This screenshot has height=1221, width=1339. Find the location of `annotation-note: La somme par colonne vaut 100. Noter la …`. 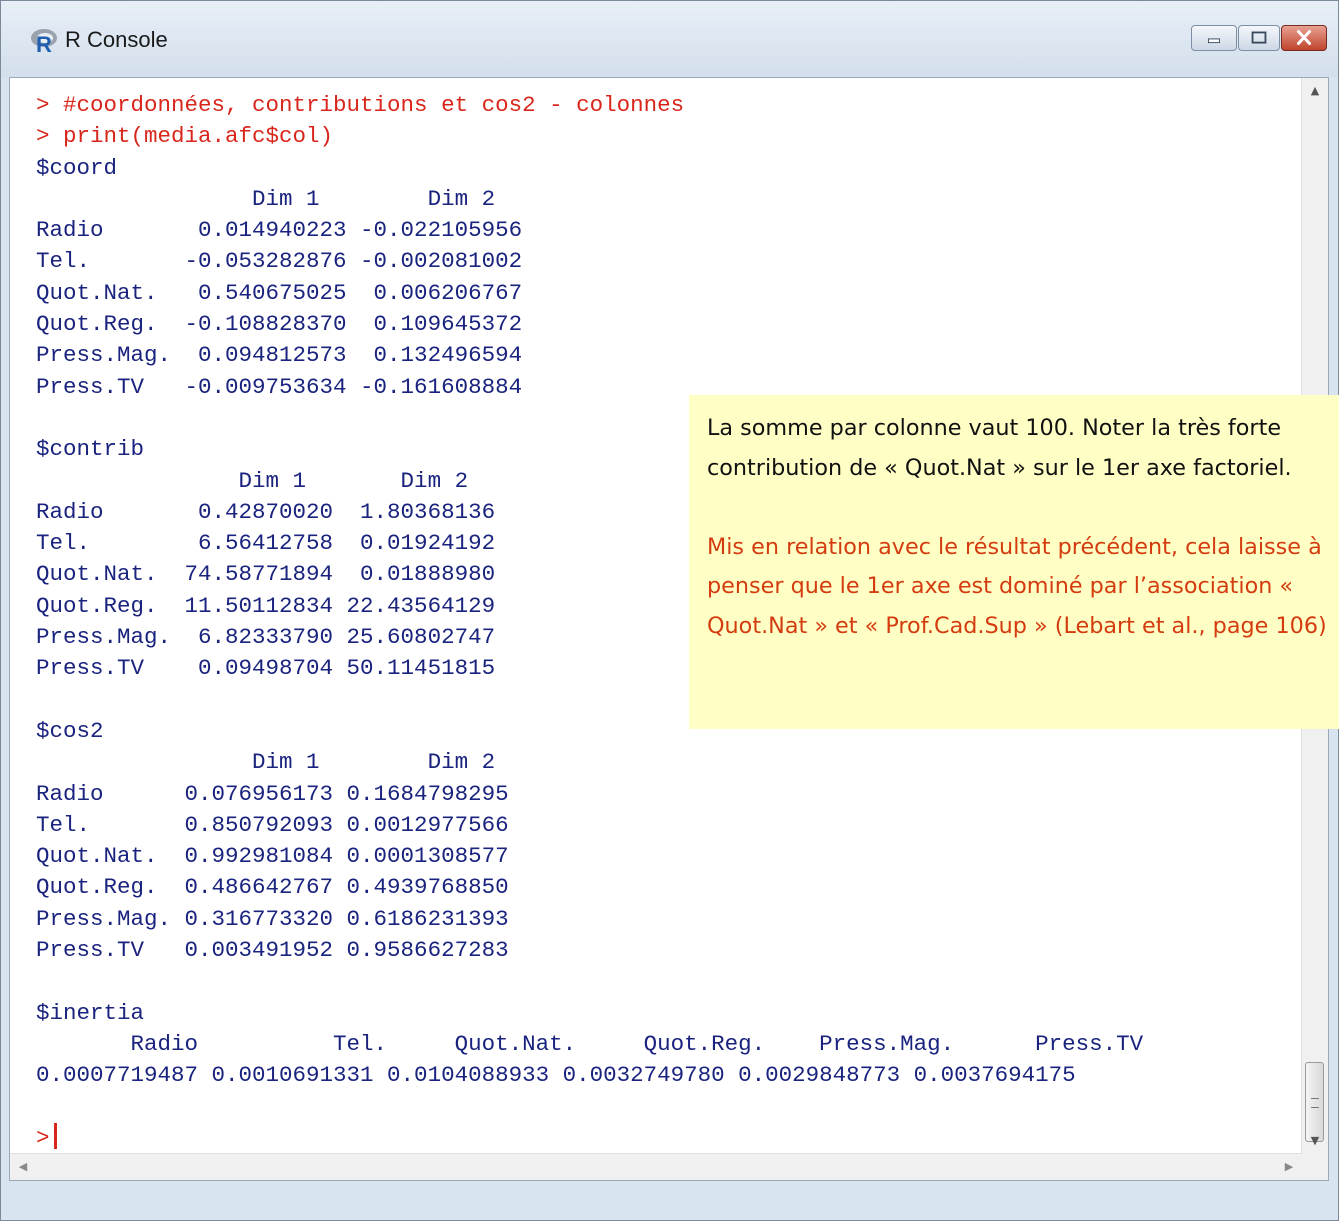

annotation-note: La somme par colonne vaut 100. Noter la … is located at coordinates (1014, 562).